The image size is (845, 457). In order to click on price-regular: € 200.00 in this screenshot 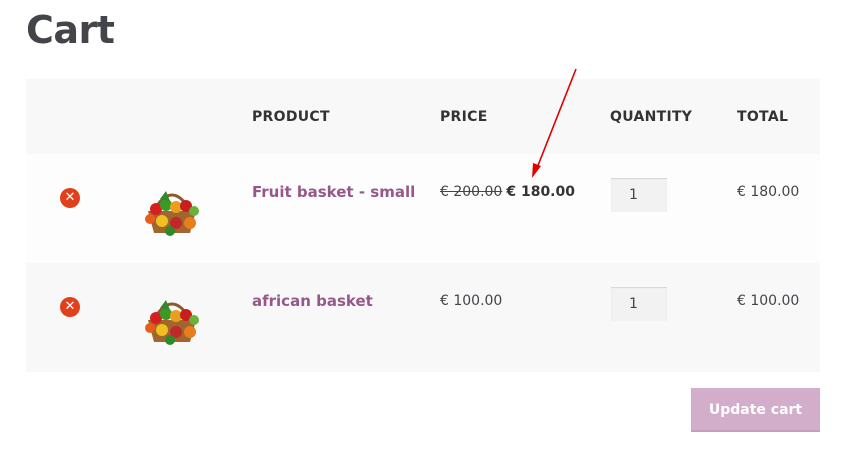, I will do `click(471, 192)`.